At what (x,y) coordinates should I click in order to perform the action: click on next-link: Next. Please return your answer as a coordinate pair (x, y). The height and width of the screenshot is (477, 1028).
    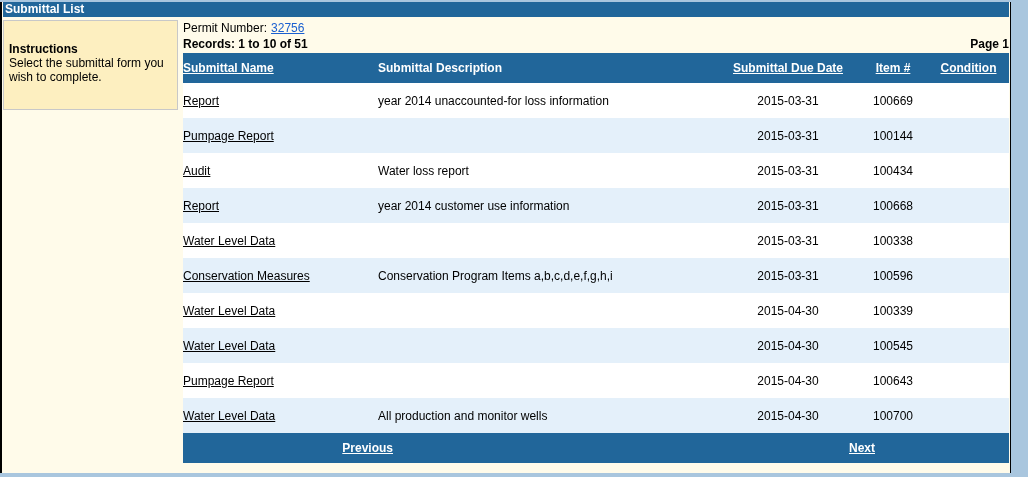
    Looking at the image, I should click on (862, 448).